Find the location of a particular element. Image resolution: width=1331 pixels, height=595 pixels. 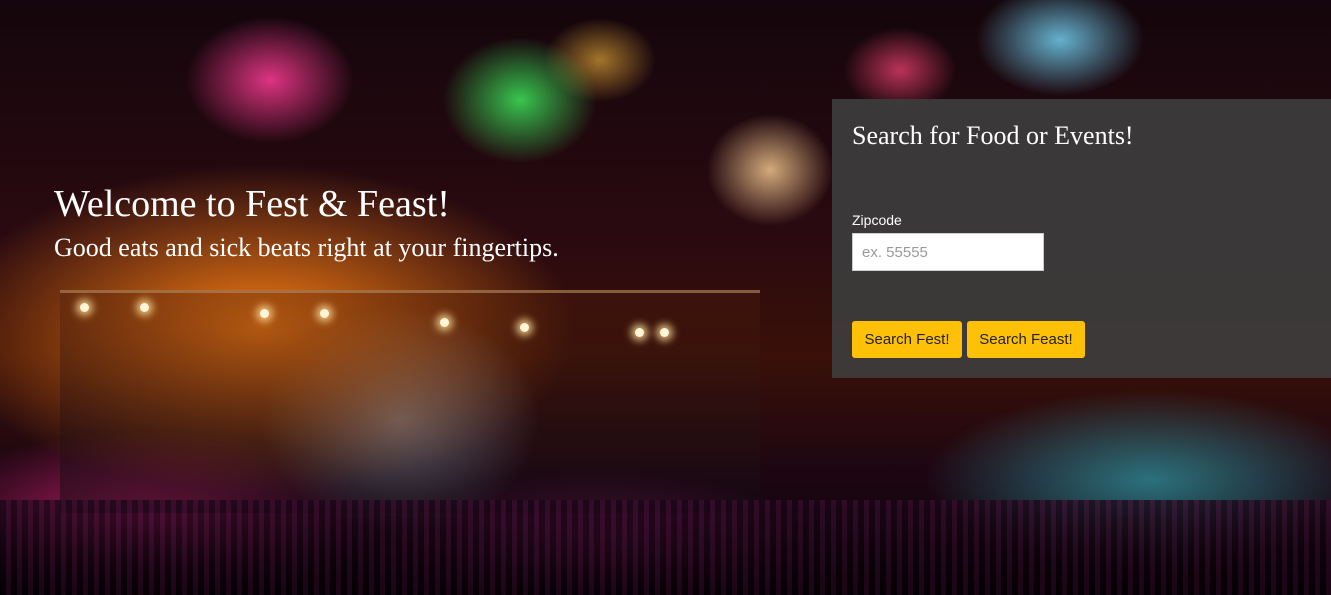

page-title: Welcome to Fest & Feast! is located at coordinates (252, 204).